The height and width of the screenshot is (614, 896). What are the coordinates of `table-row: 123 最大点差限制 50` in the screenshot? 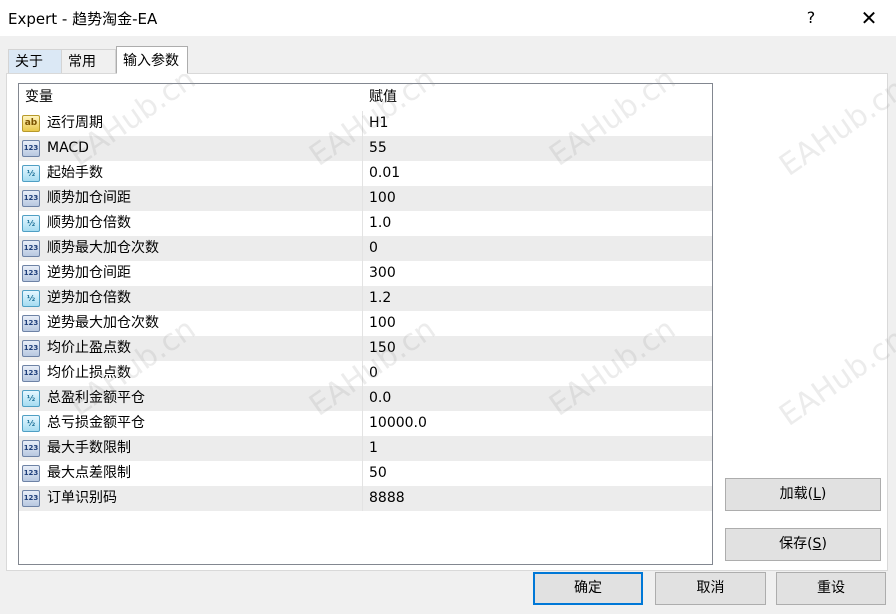 It's located at (365, 473).